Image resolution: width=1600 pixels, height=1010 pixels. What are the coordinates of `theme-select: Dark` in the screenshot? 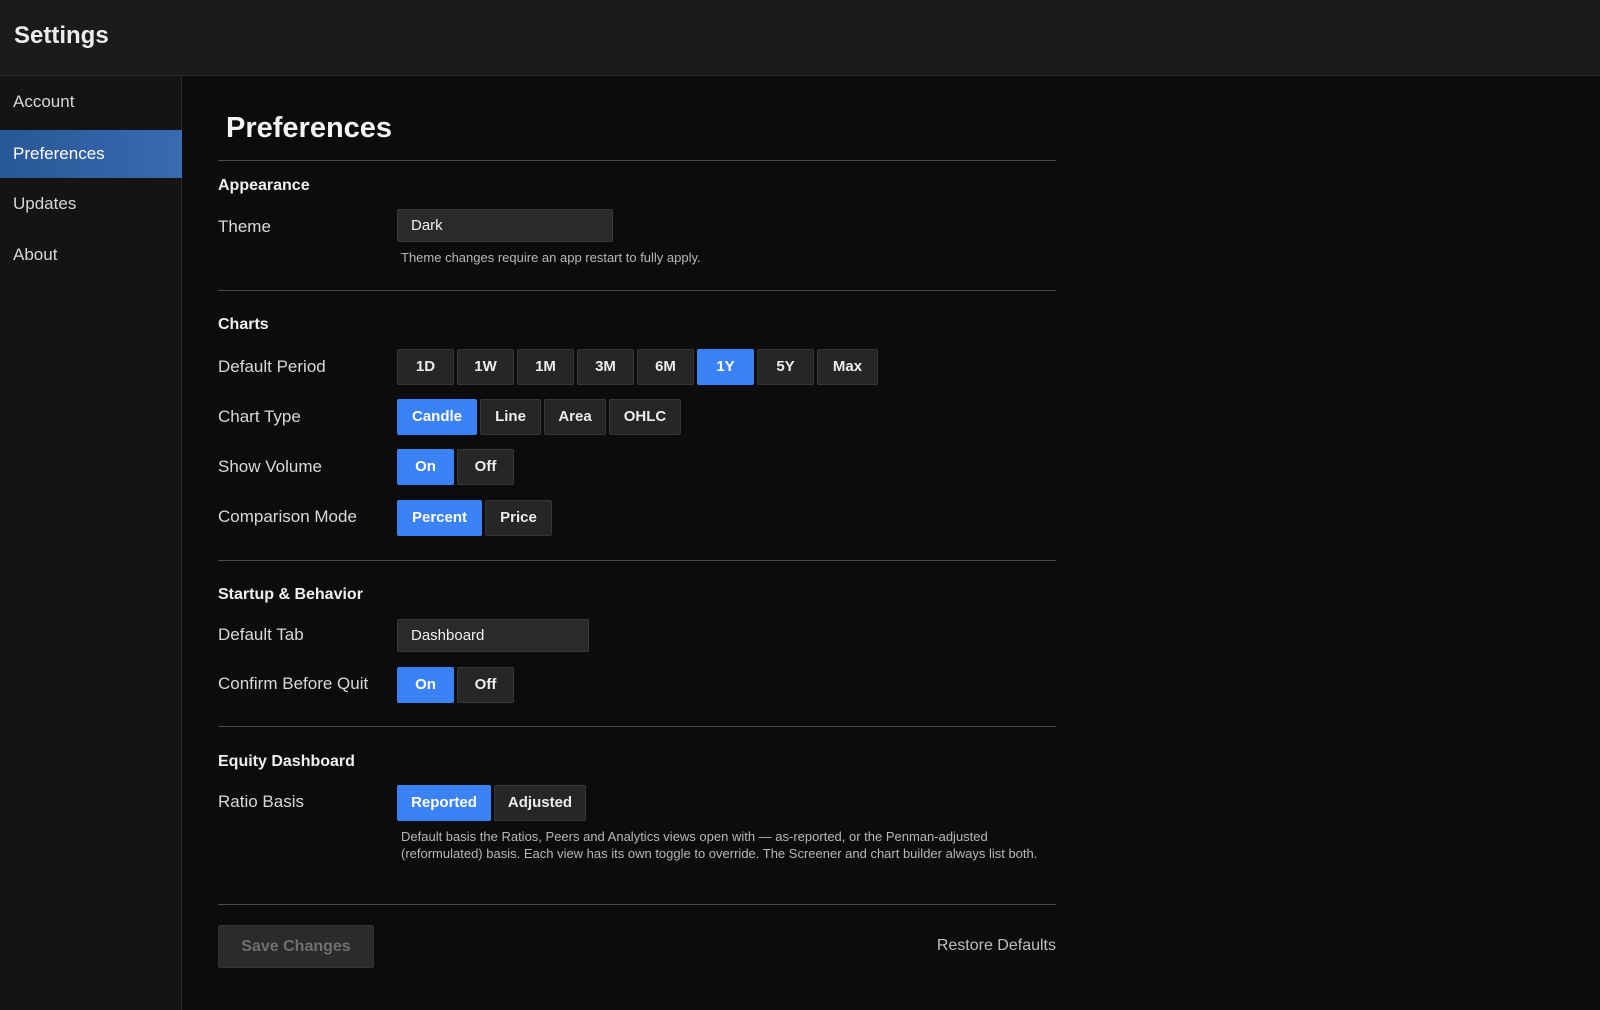 It's located at (505, 225).